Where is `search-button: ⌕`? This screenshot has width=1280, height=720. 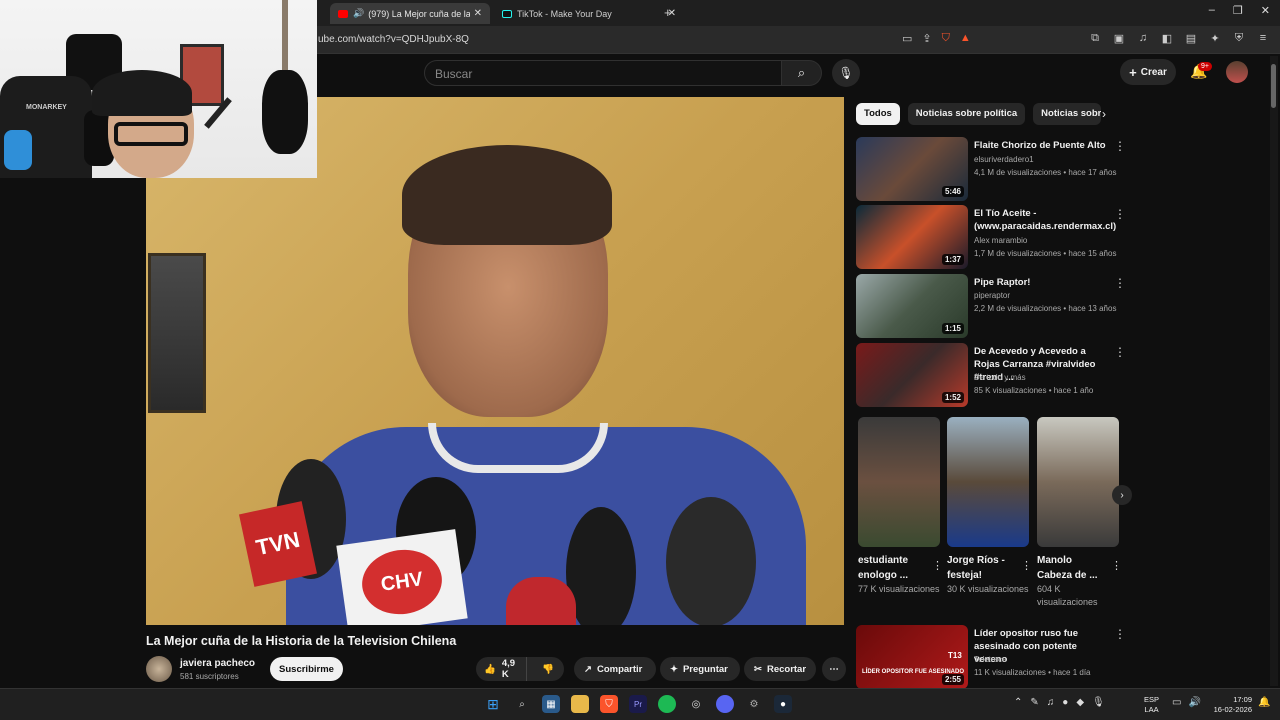
search-button: ⌕ is located at coordinates (802, 73).